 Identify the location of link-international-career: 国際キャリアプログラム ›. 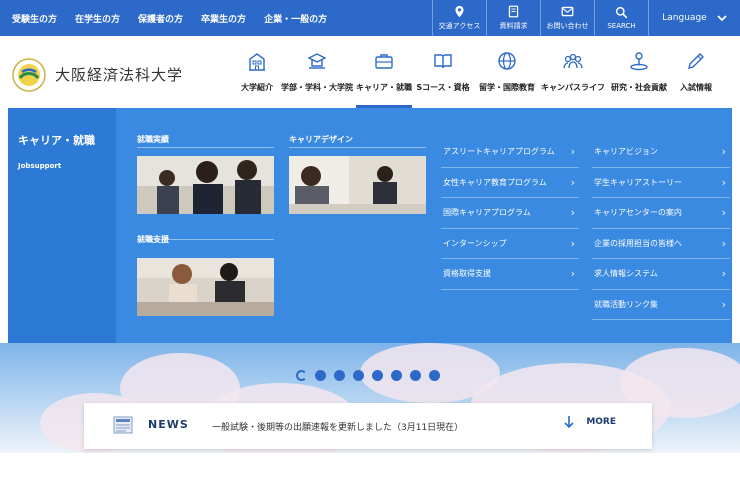
(510, 213).